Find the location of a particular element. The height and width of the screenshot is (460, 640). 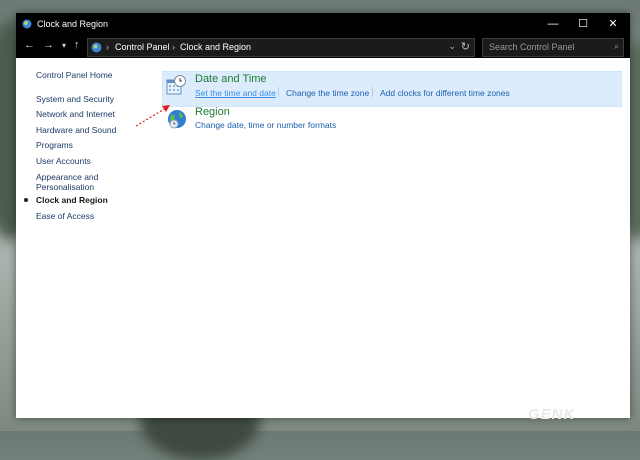

annotation-arrow is located at coordinates (152, 116).